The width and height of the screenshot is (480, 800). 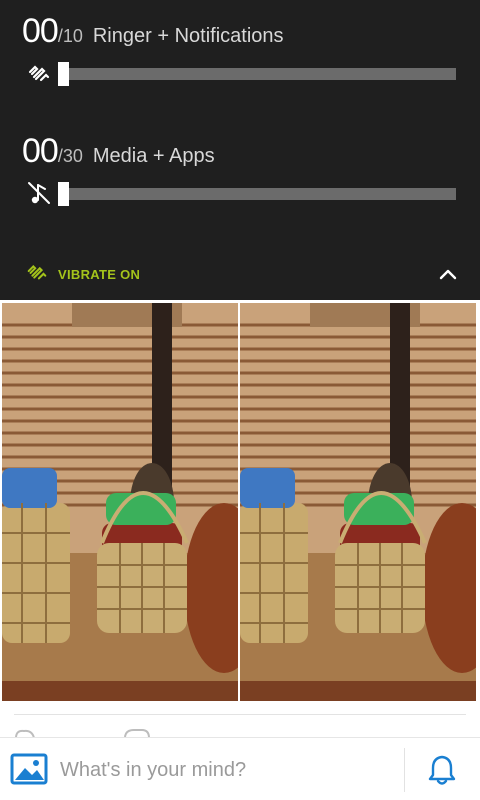 I want to click on ringer-volume-slider, so click(x=257, y=74).